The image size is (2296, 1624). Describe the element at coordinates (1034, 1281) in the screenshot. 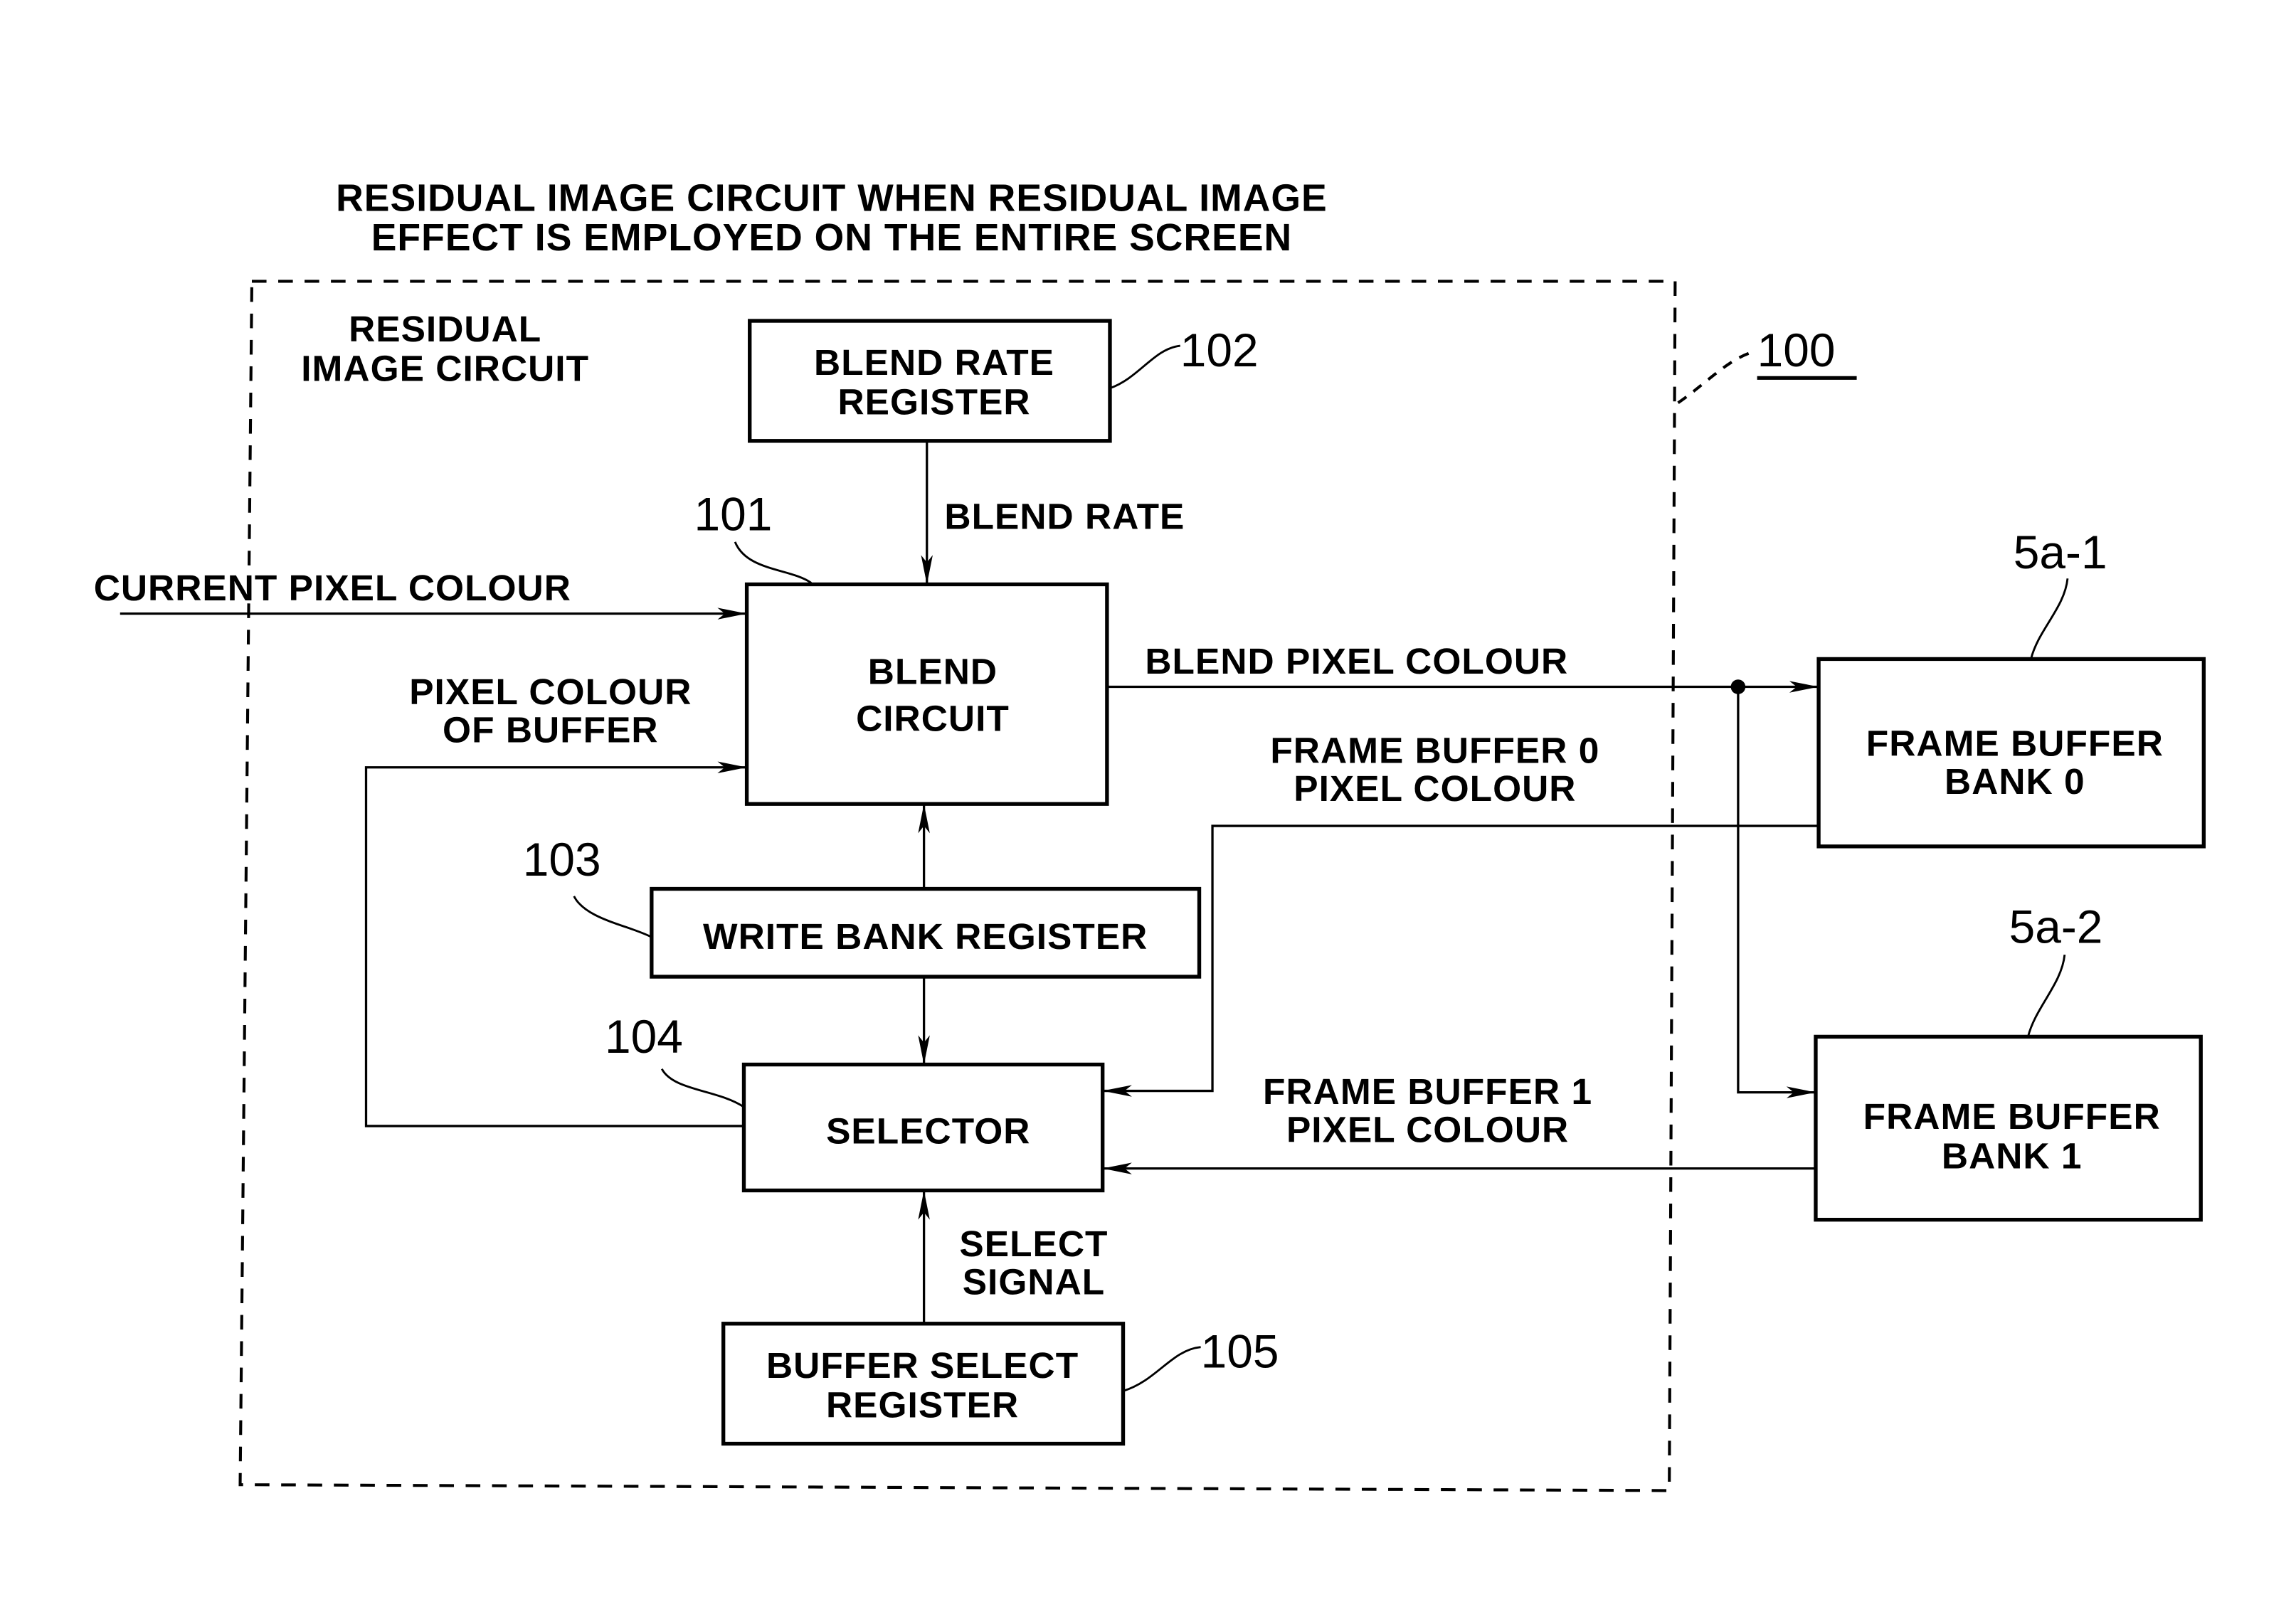

I see `select-signal-line2: SIGNAL` at that location.